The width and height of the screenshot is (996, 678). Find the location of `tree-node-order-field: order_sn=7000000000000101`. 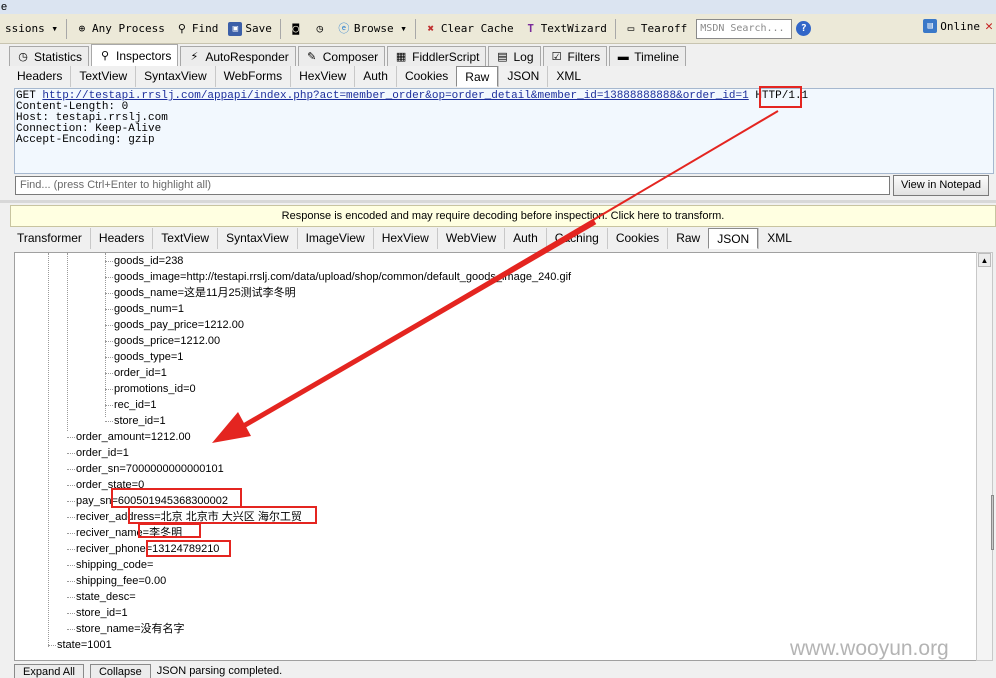

tree-node-order-field: order_sn=7000000000000101 is located at coordinates (150, 469).